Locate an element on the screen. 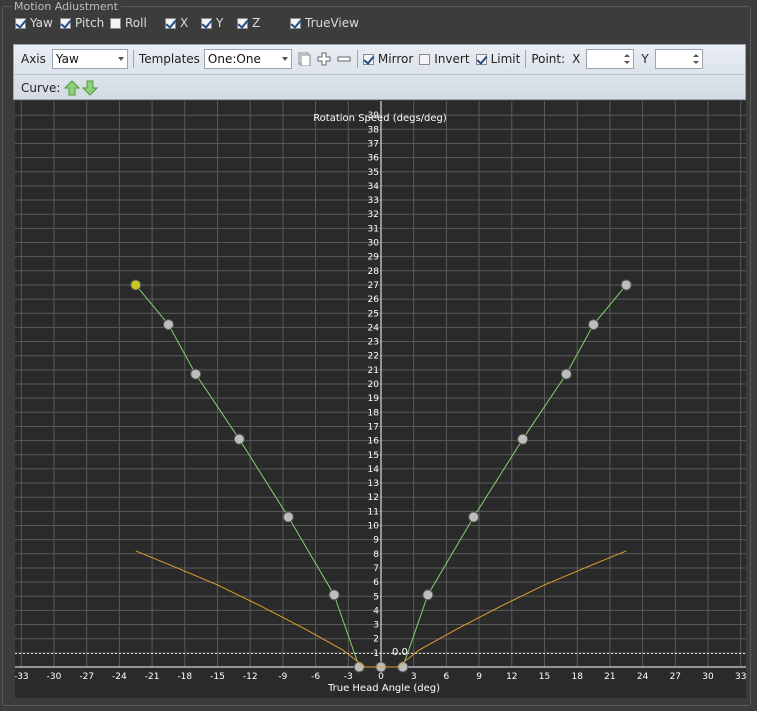 The height and width of the screenshot is (711, 757). axis-select-value: Yaw is located at coordinates (67, 59).